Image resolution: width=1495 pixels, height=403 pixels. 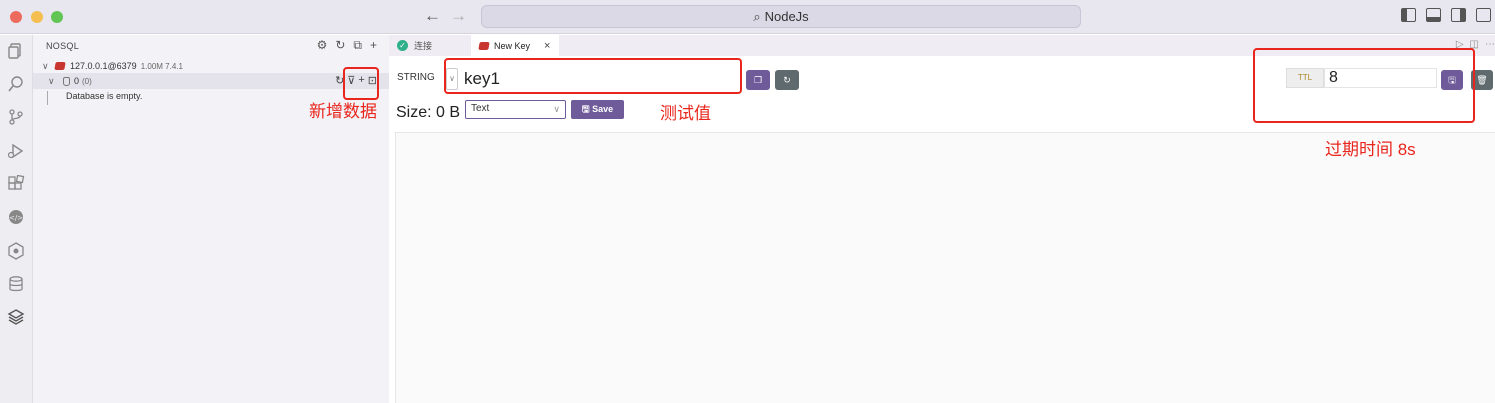 What do you see at coordinates (322, 45) in the screenshot?
I see `settings-gear-icon: ⚙` at bounding box center [322, 45].